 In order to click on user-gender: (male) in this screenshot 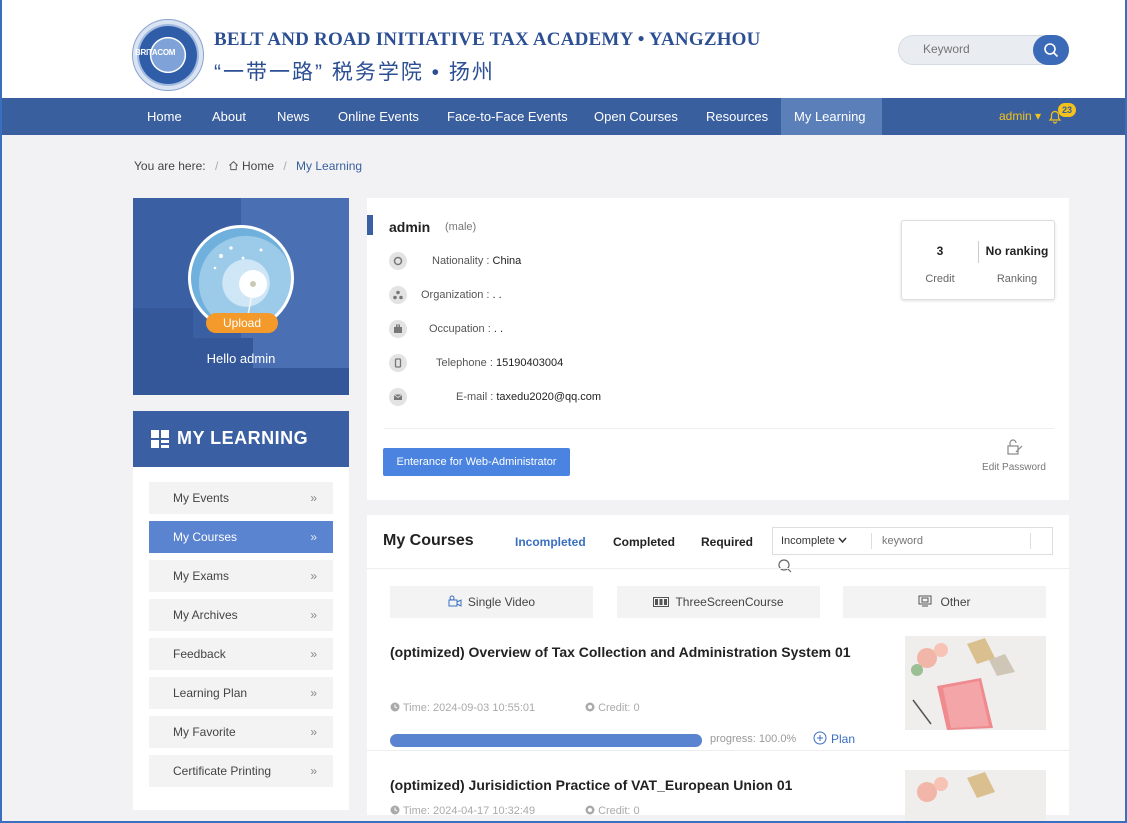, I will do `click(461, 227)`.